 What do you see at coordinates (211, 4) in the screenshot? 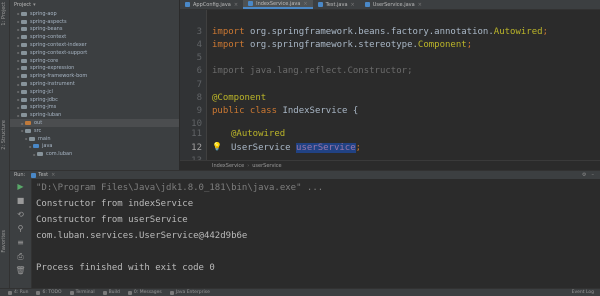
I see `editor-tab: AppConfig.java ×` at bounding box center [211, 4].